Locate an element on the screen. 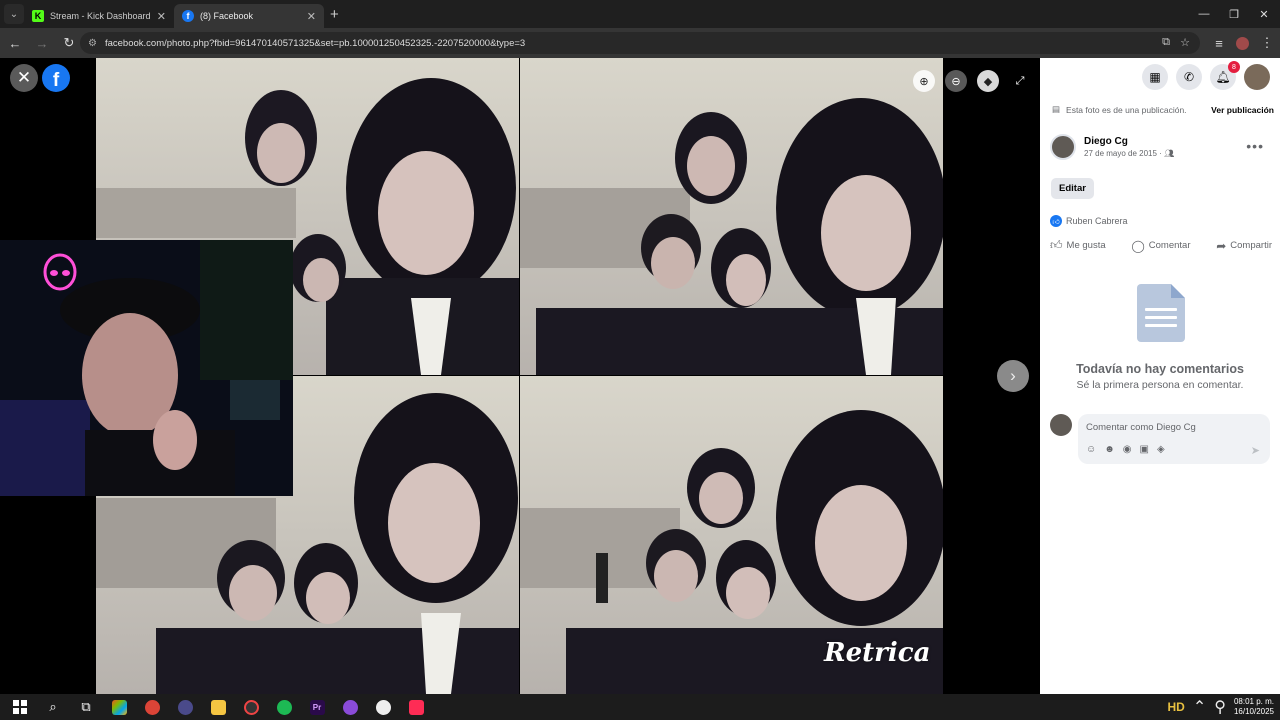 The image size is (1280, 720). notification-badge: 8 is located at coordinates (1234, 67).